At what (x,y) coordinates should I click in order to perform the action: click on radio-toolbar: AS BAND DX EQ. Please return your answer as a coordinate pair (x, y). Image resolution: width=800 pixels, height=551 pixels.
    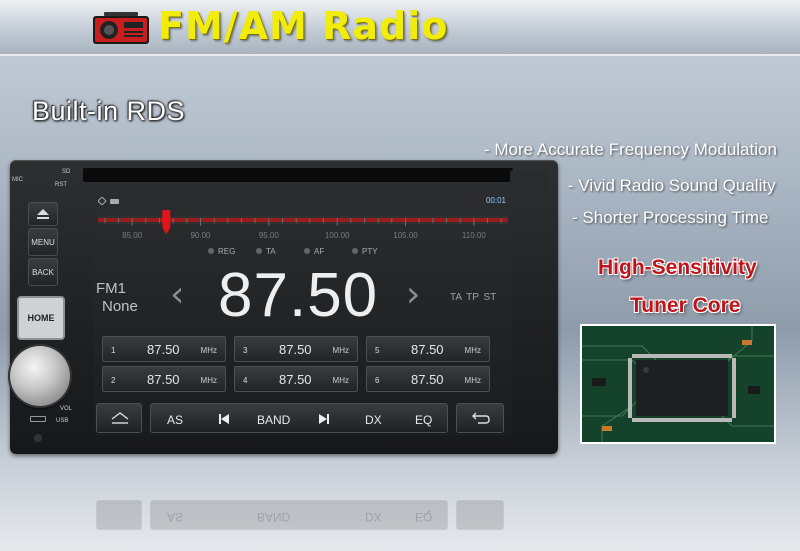
    Looking at the image, I should click on (303, 416).